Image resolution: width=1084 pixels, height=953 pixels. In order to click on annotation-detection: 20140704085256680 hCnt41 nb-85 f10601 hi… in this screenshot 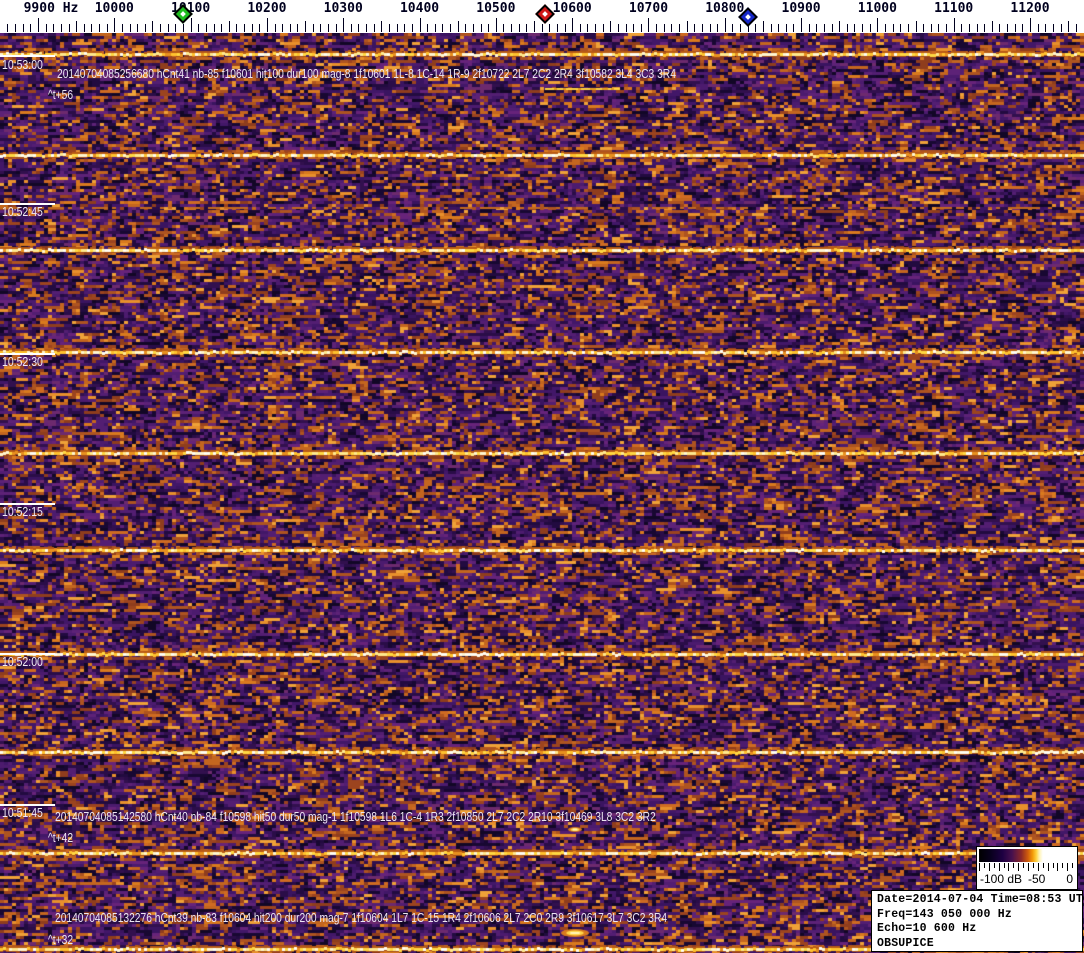, I will do `click(366, 74)`.